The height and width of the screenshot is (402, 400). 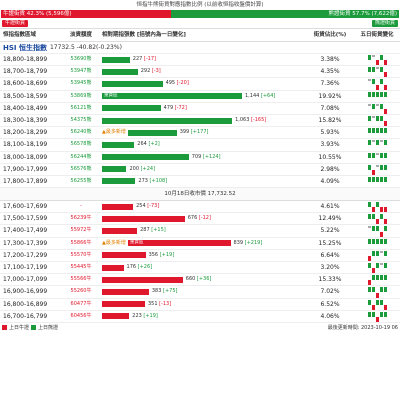 I want to click on contracts-label: 273 [+108], so click(x=152, y=181).